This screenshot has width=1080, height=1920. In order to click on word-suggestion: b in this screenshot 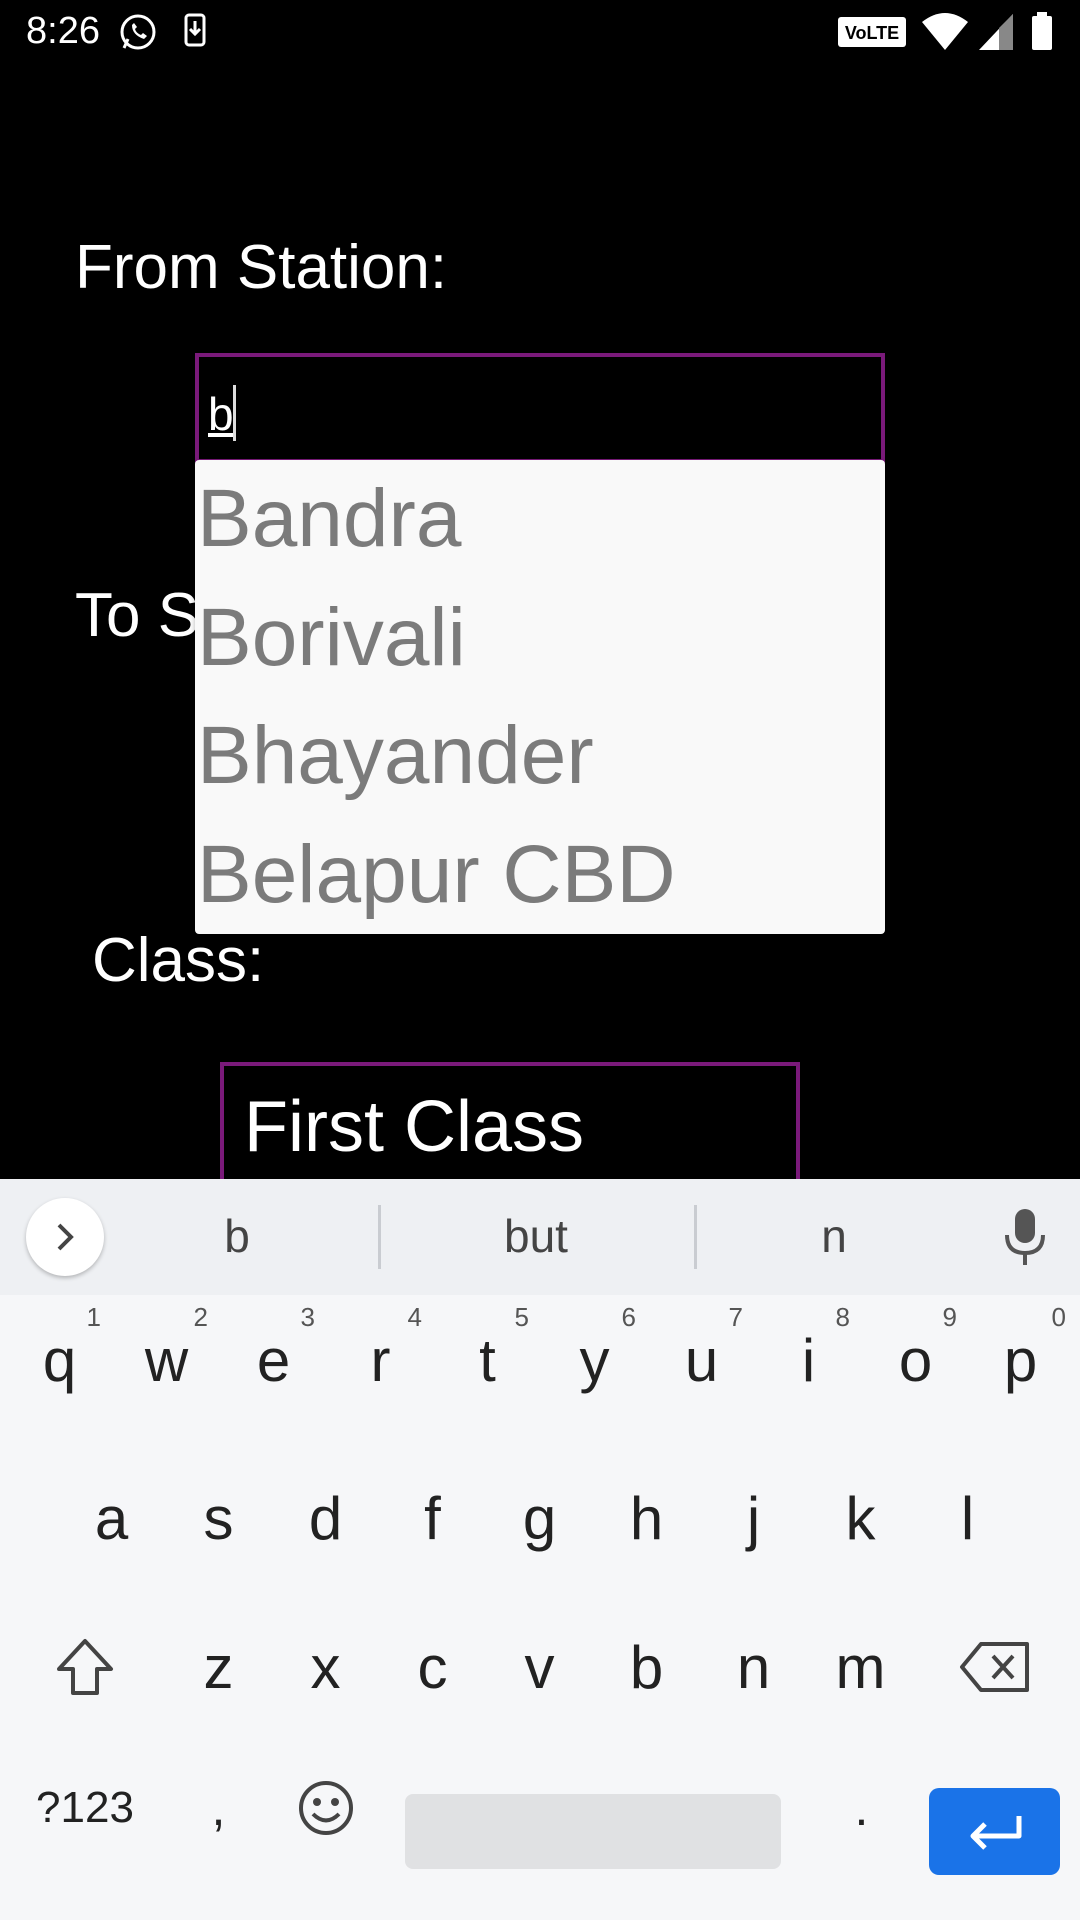, I will do `click(237, 1236)`.